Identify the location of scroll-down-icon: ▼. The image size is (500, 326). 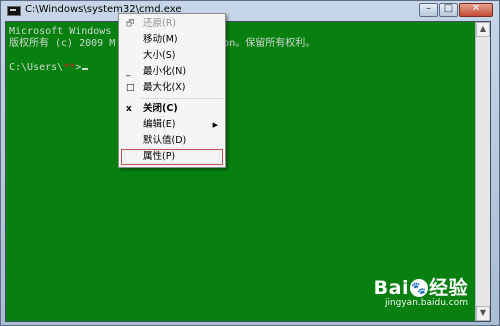
(483, 312).